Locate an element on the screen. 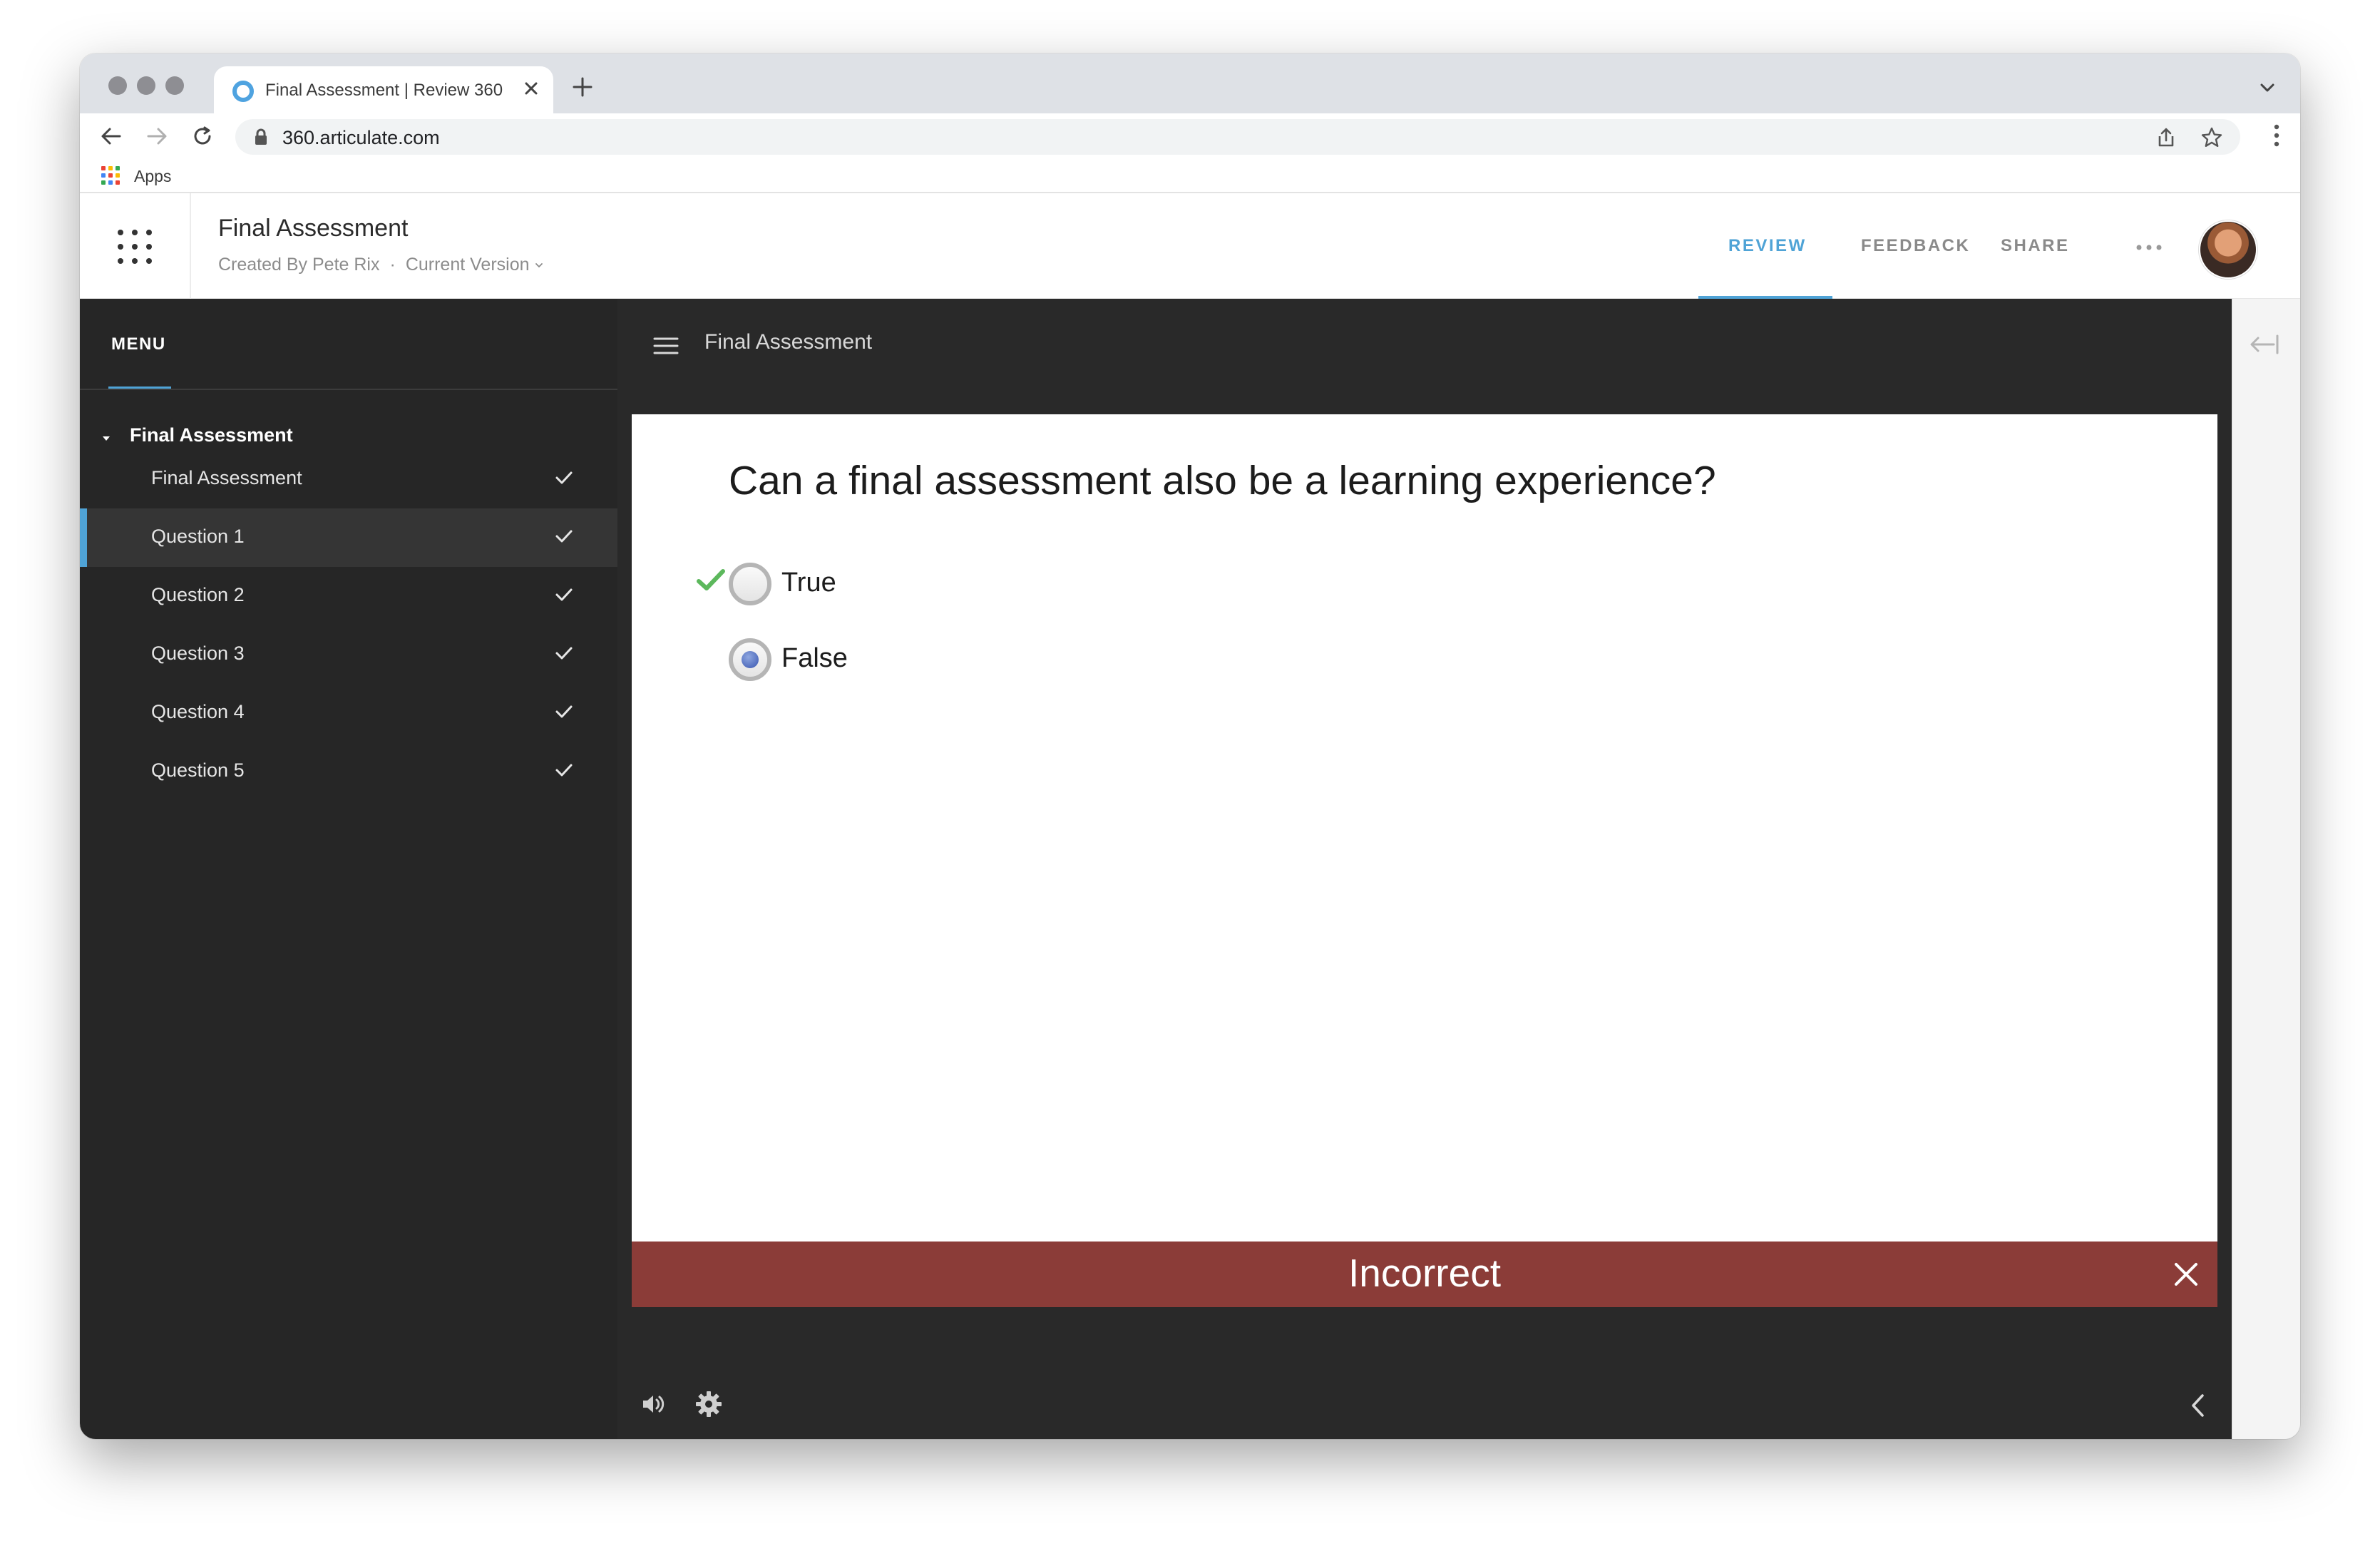 Image resolution: width=2380 pixels, height=1546 pixels. choice-true: True is located at coordinates (871, 585).